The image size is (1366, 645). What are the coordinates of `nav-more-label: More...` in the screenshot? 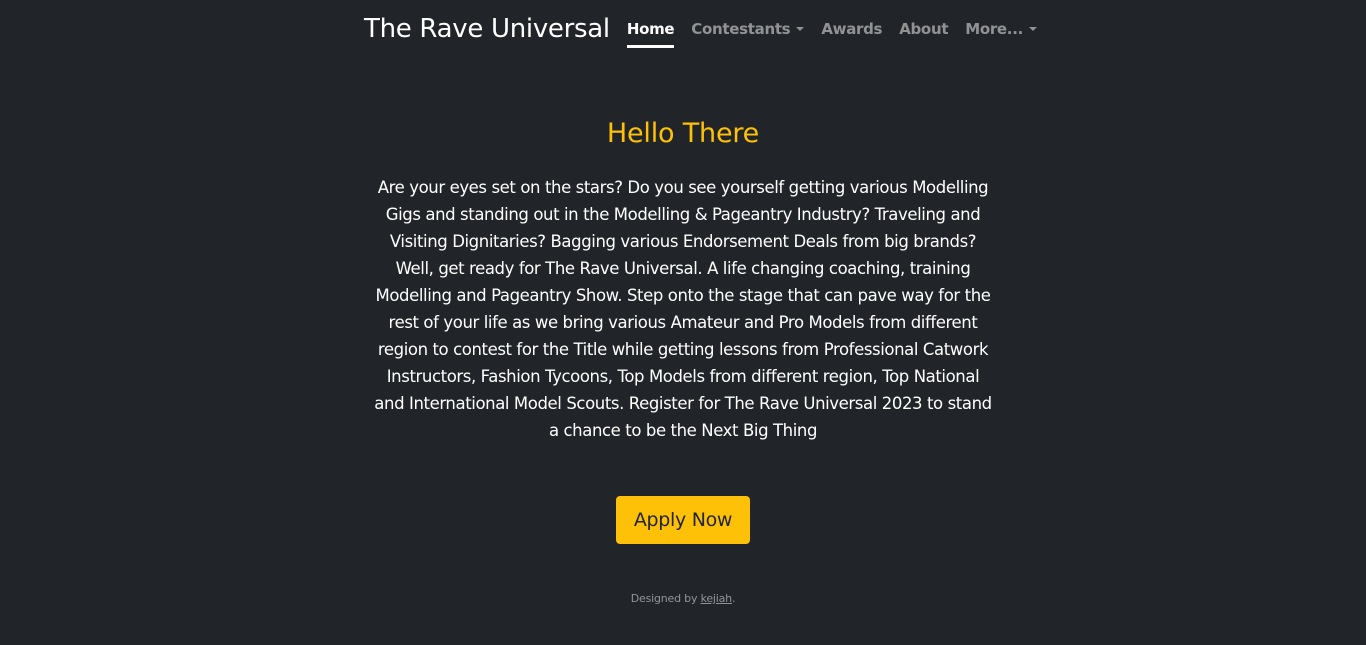 It's located at (994, 29).